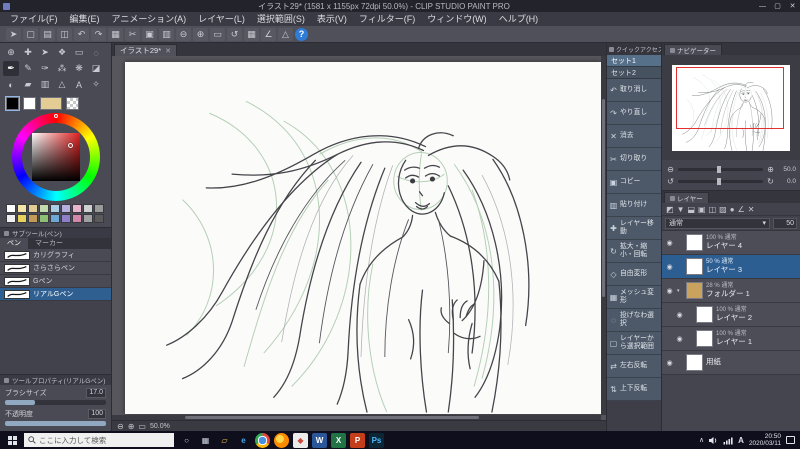 The width and height of the screenshot is (800, 449). I want to click on layer-row: ◉ 用紙, so click(731, 363).